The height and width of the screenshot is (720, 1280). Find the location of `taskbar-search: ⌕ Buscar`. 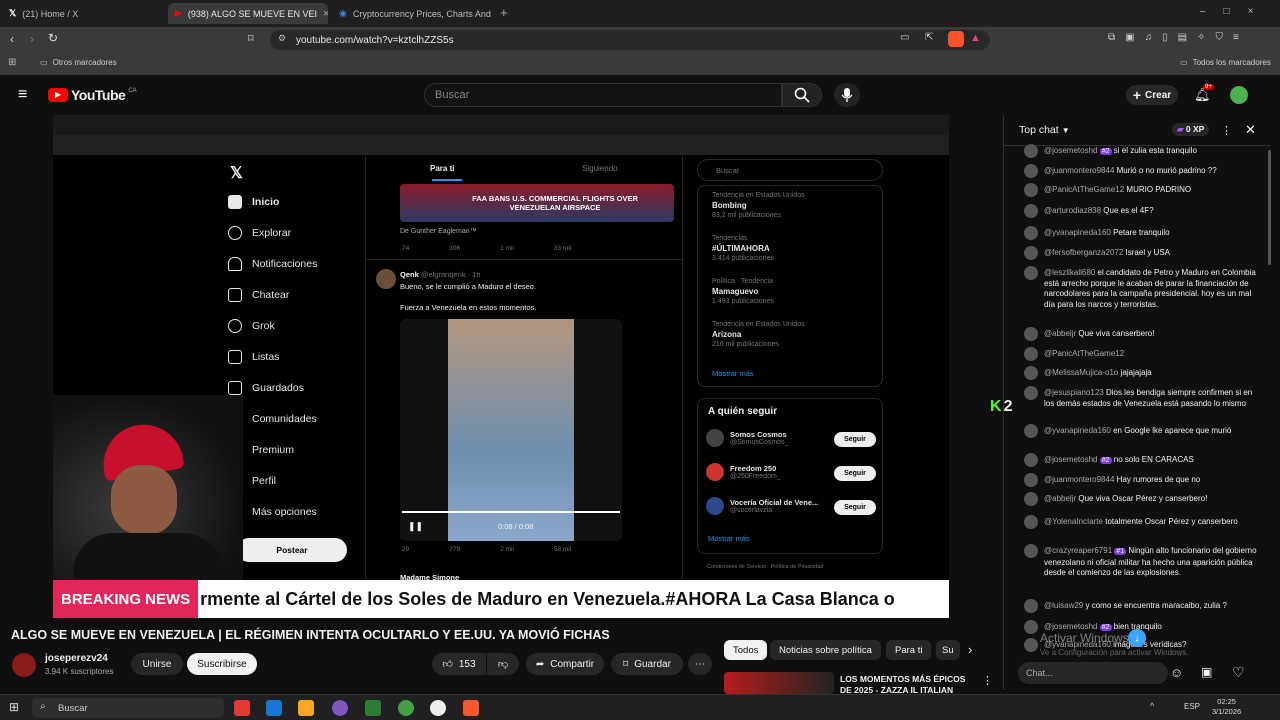

taskbar-search: ⌕ Buscar is located at coordinates (128, 708).